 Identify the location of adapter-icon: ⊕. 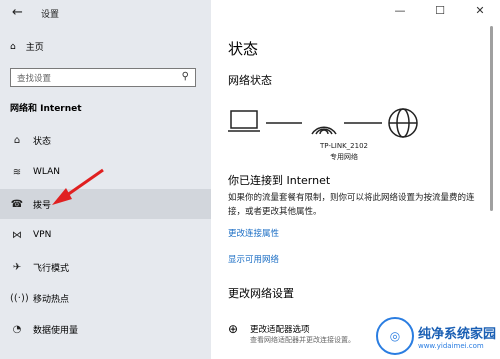
(233, 329).